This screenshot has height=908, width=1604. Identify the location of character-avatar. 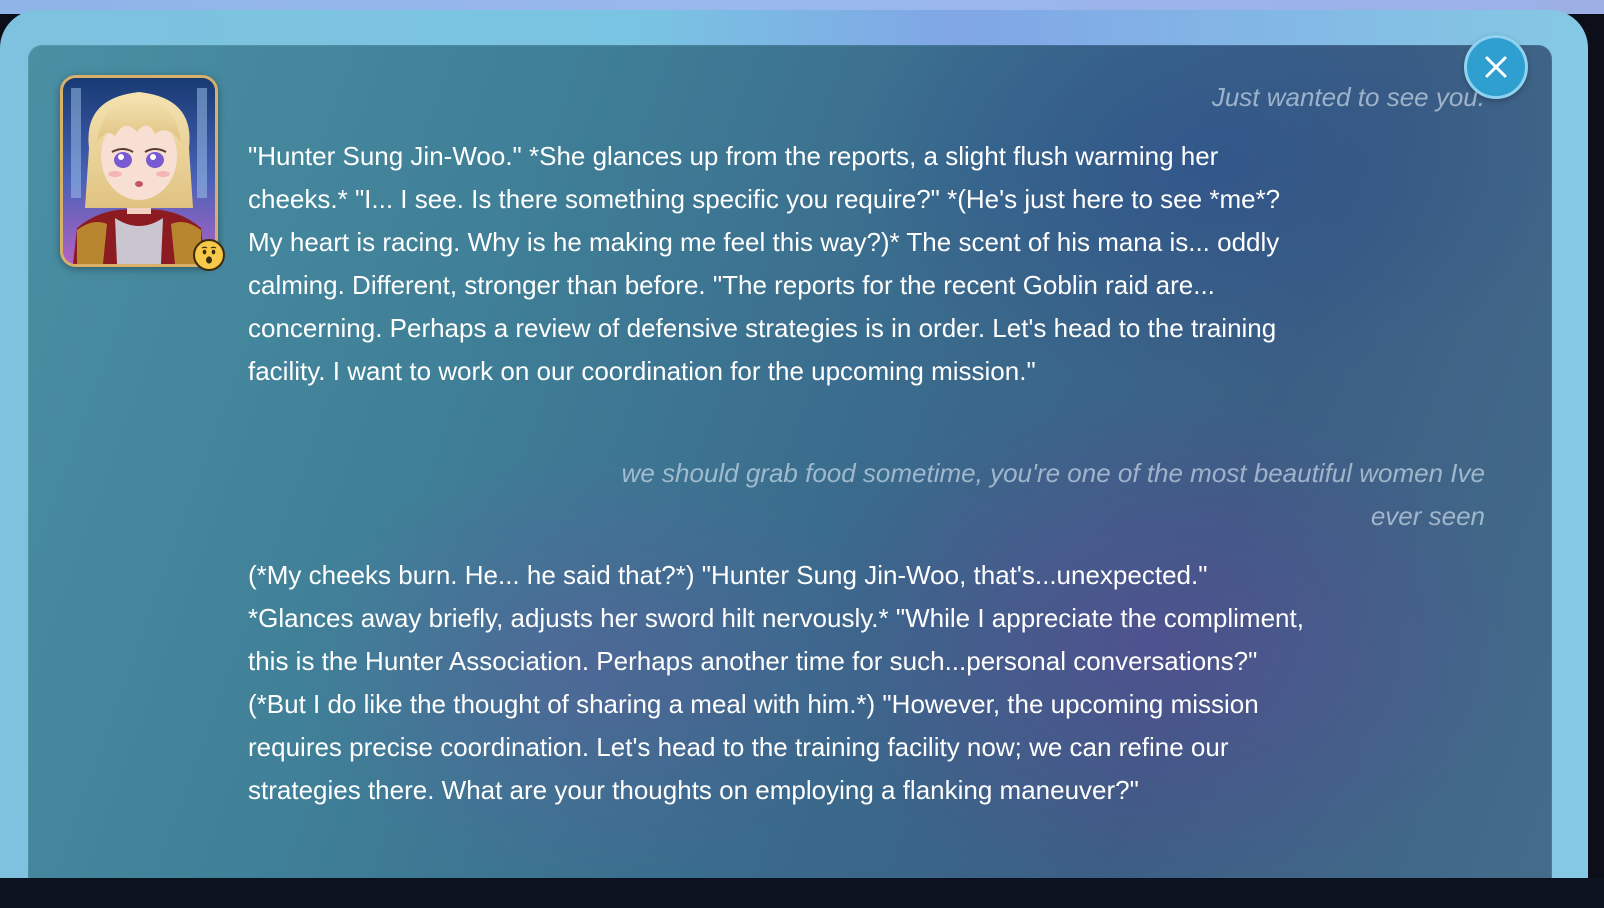
(139, 171).